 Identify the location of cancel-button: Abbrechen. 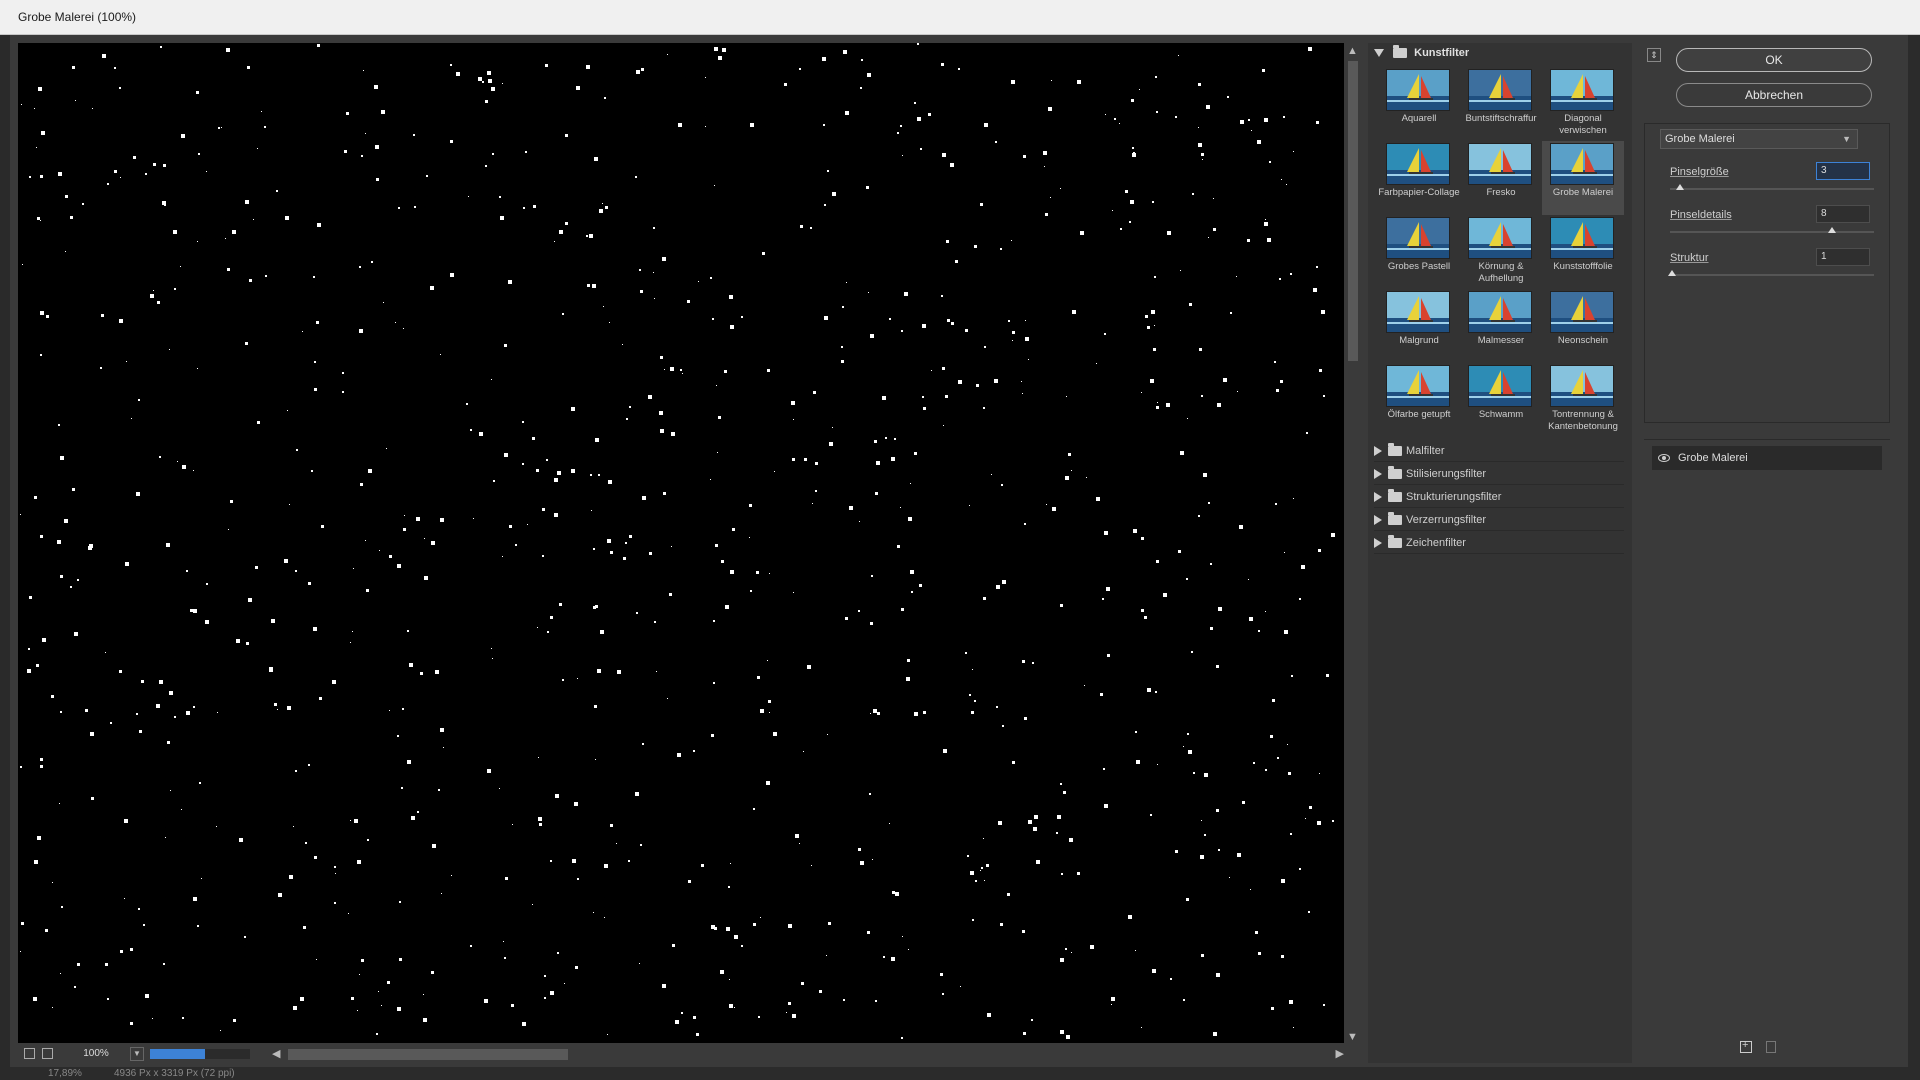
(1774, 95).